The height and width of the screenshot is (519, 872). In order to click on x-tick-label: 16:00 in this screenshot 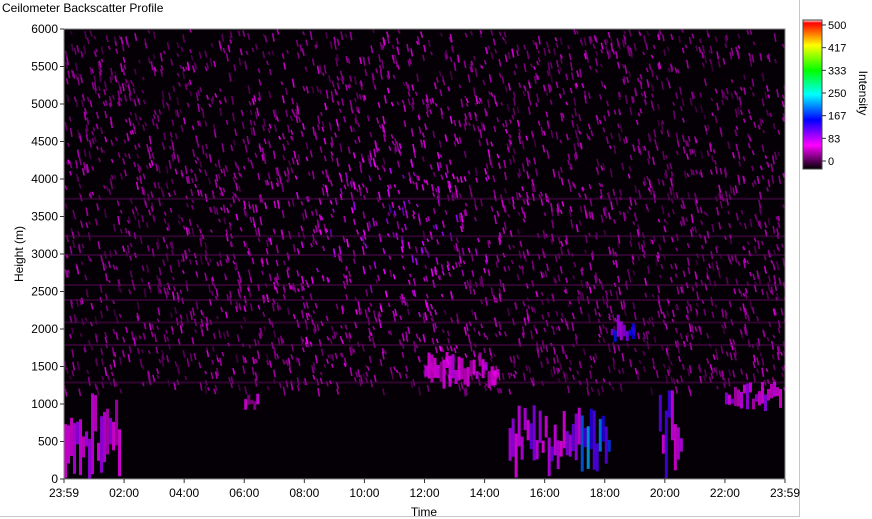, I will do `click(545, 493)`.